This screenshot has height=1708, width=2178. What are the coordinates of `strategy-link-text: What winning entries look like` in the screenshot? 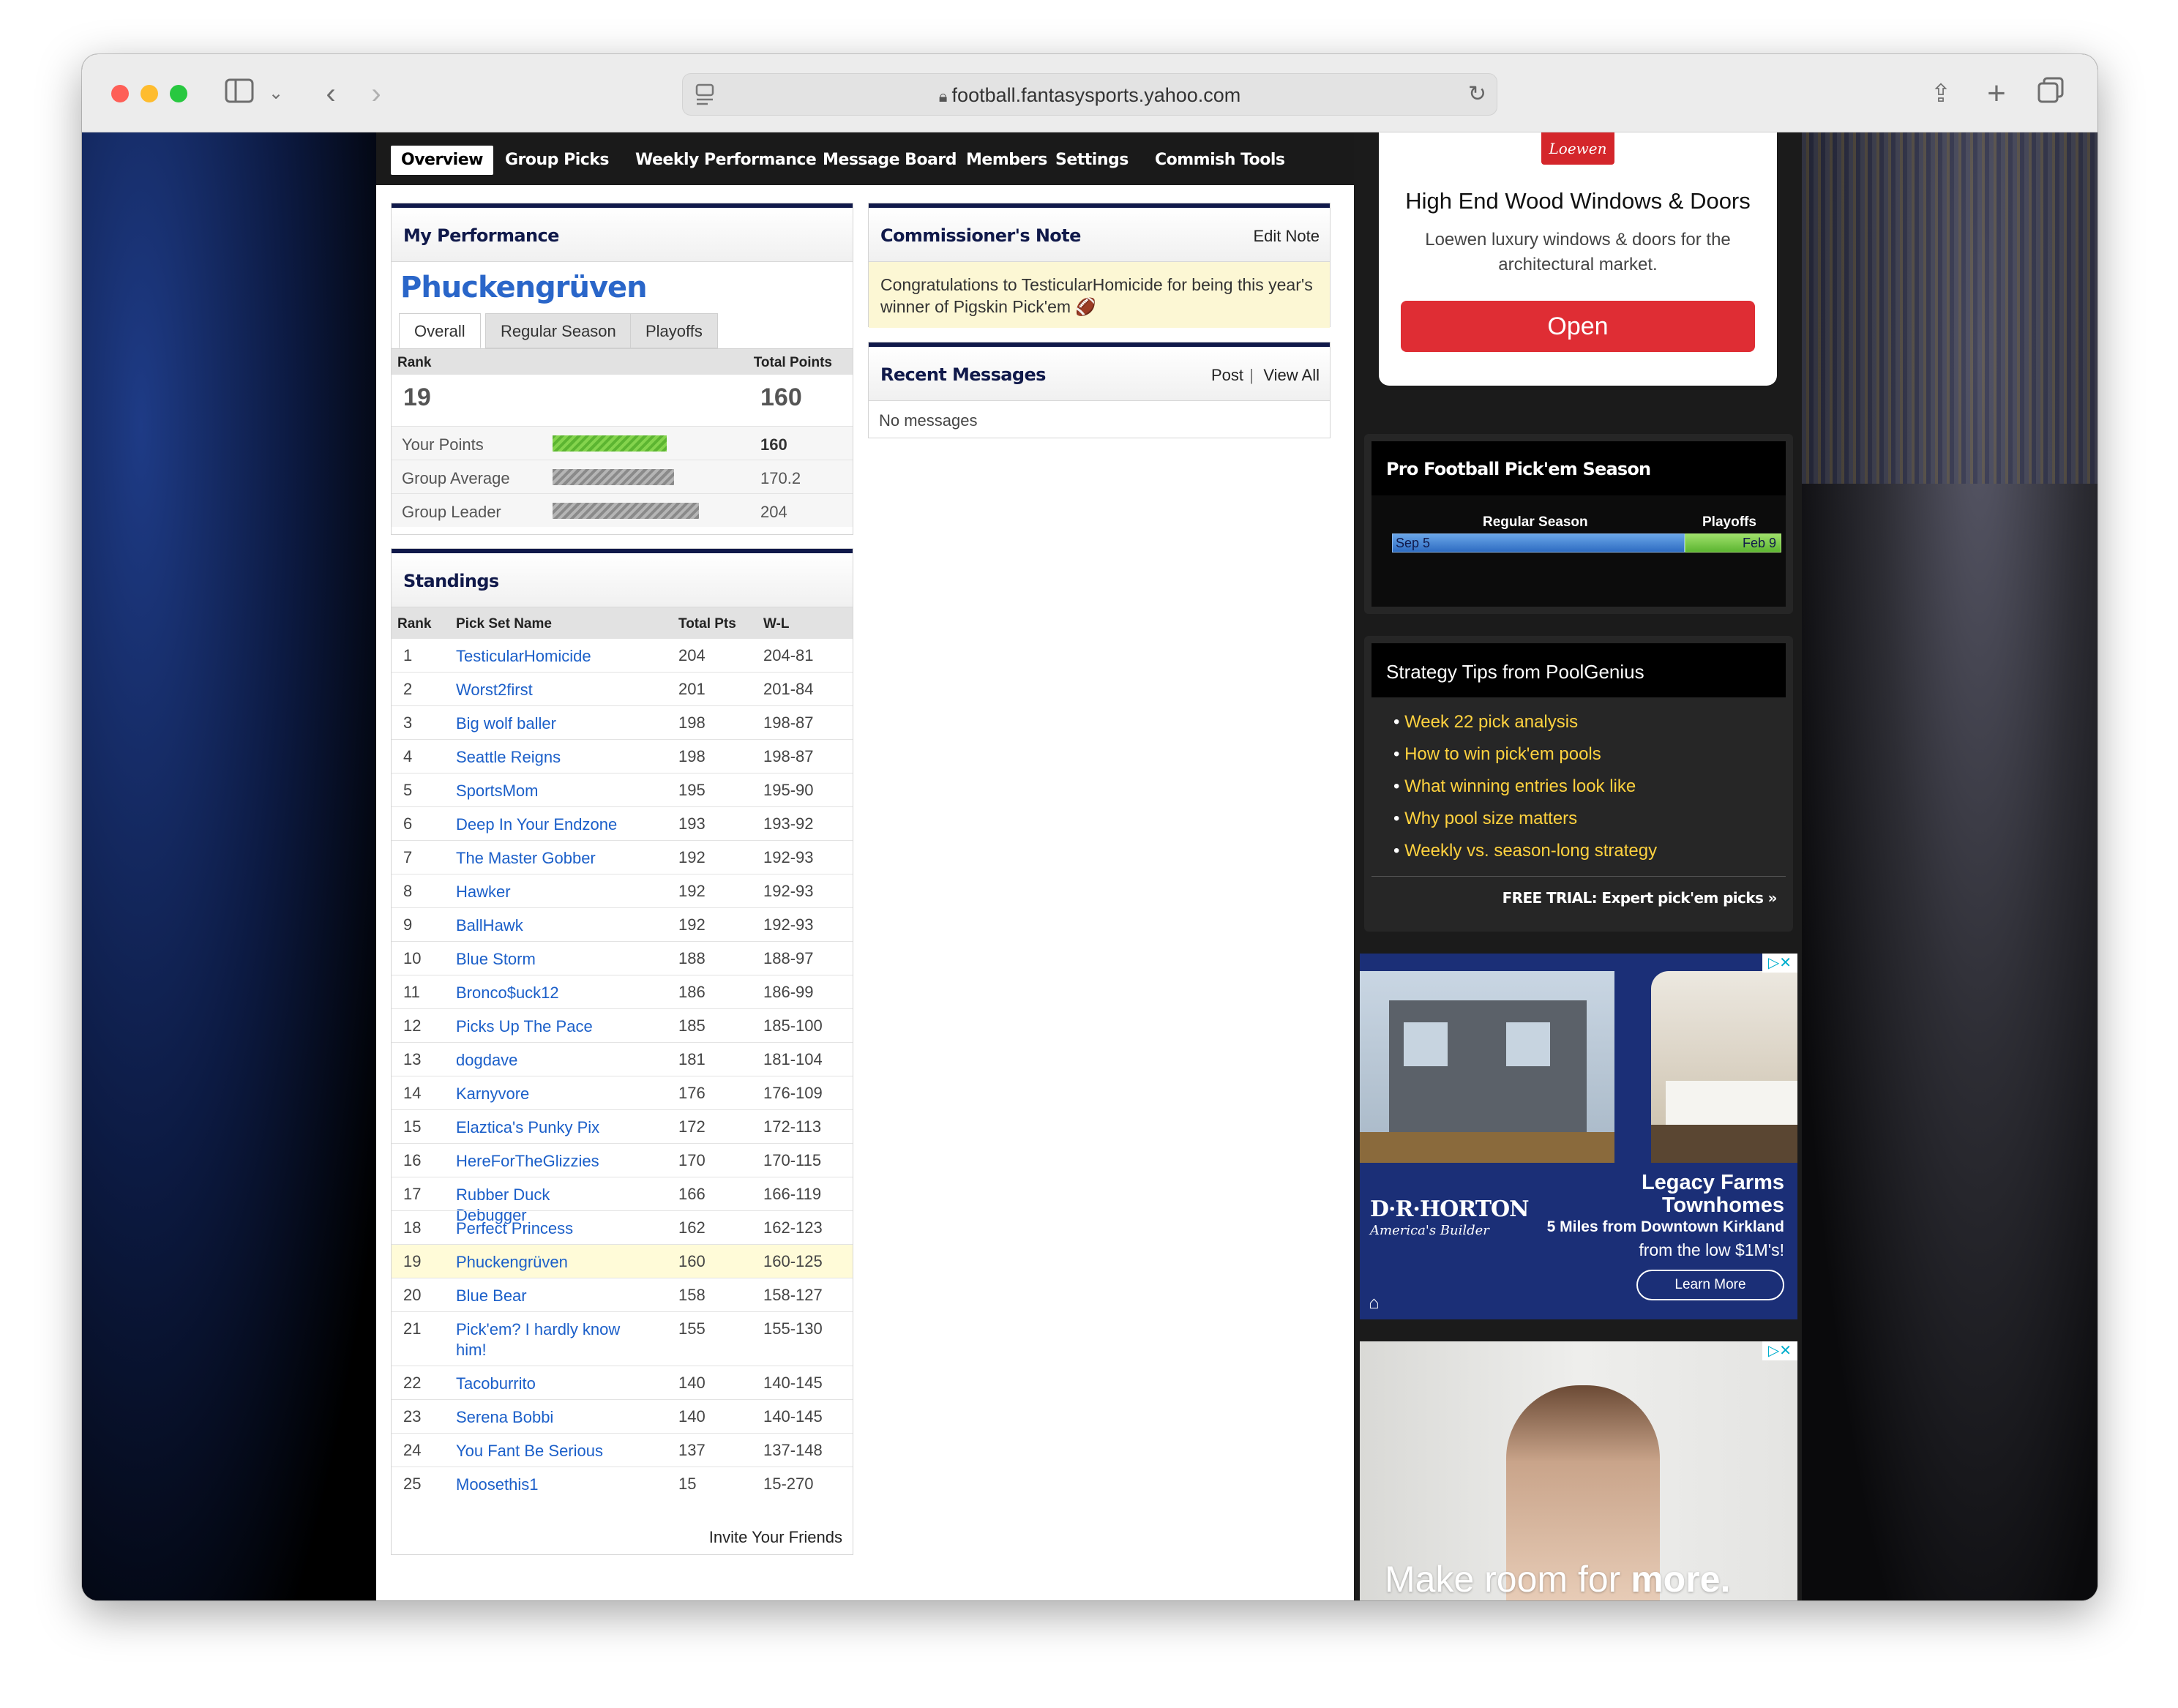 It's located at (1520, 786).